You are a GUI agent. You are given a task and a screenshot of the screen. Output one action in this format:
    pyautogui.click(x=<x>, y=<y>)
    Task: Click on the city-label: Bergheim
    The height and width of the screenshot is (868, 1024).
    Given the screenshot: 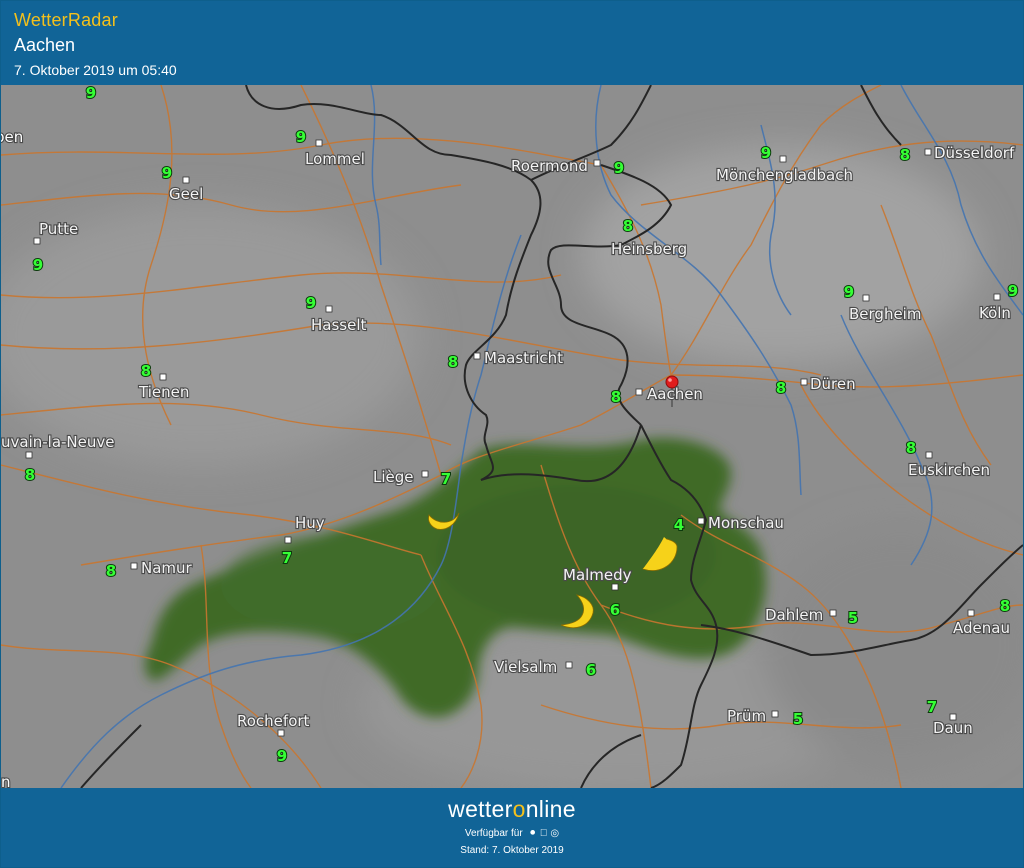 What is the action you would take?
    pyautogui.click(x=885, y=314)
    